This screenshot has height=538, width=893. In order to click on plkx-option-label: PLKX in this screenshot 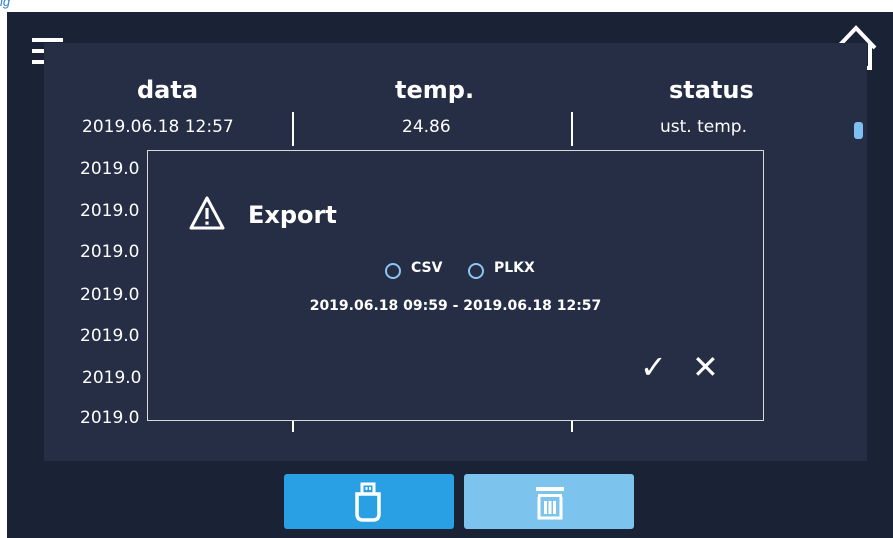, I will do `click(514, 268)`.